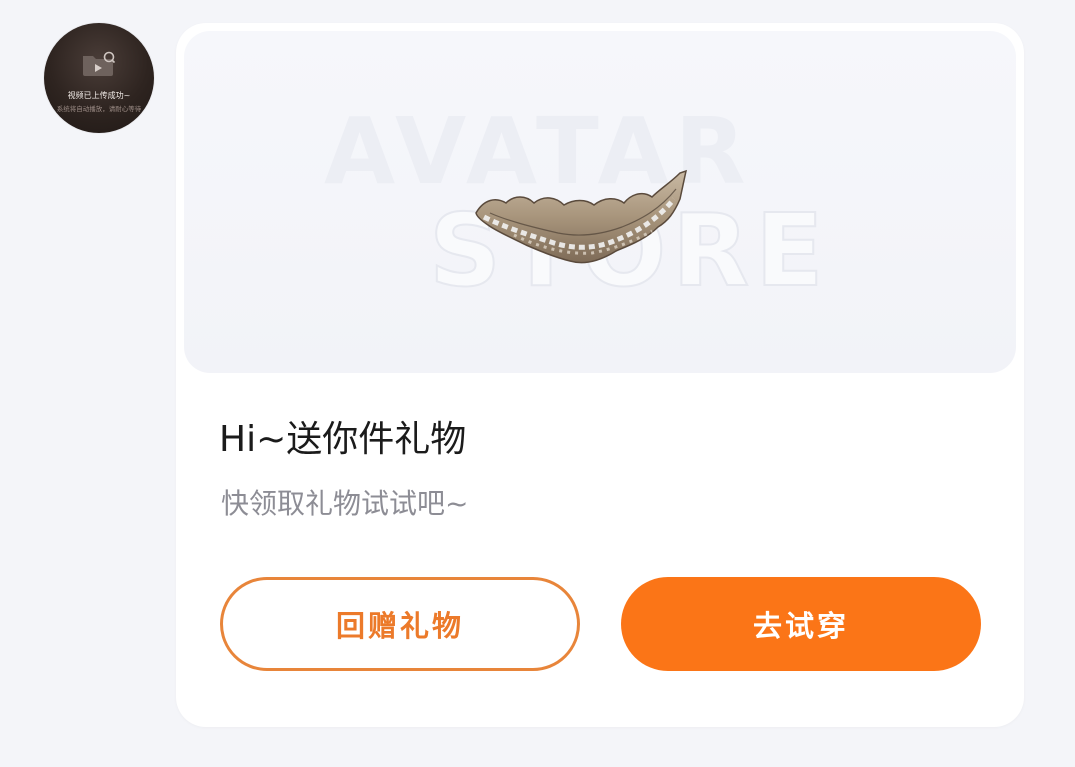  Describe the element at coordinates (99, 78) in the screenshot. I see `avatar: 视频已上传成功~ 系统将自动播放，请耐心等待` at that location.